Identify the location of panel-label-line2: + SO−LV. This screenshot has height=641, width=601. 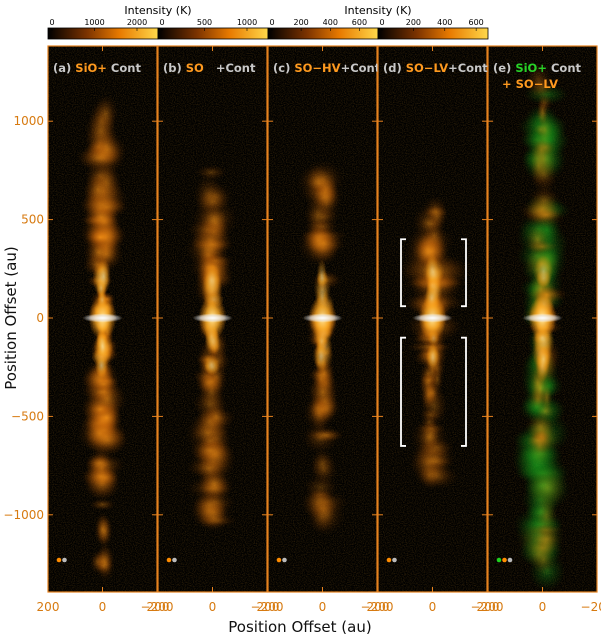
(530, 84).